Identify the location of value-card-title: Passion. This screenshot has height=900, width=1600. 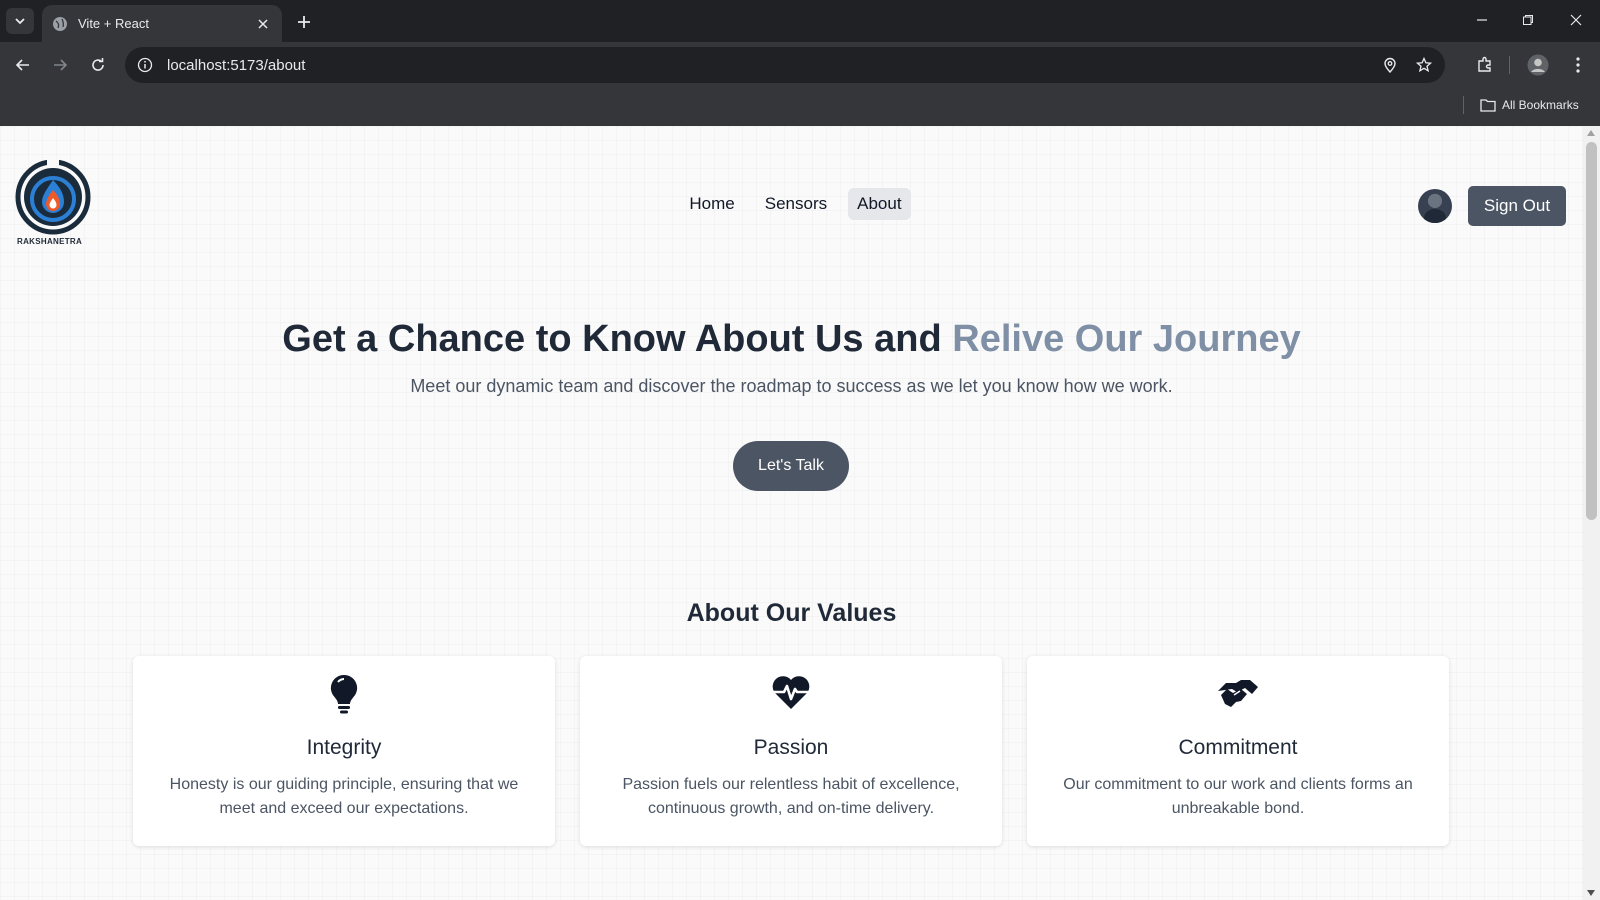
(791, 747).